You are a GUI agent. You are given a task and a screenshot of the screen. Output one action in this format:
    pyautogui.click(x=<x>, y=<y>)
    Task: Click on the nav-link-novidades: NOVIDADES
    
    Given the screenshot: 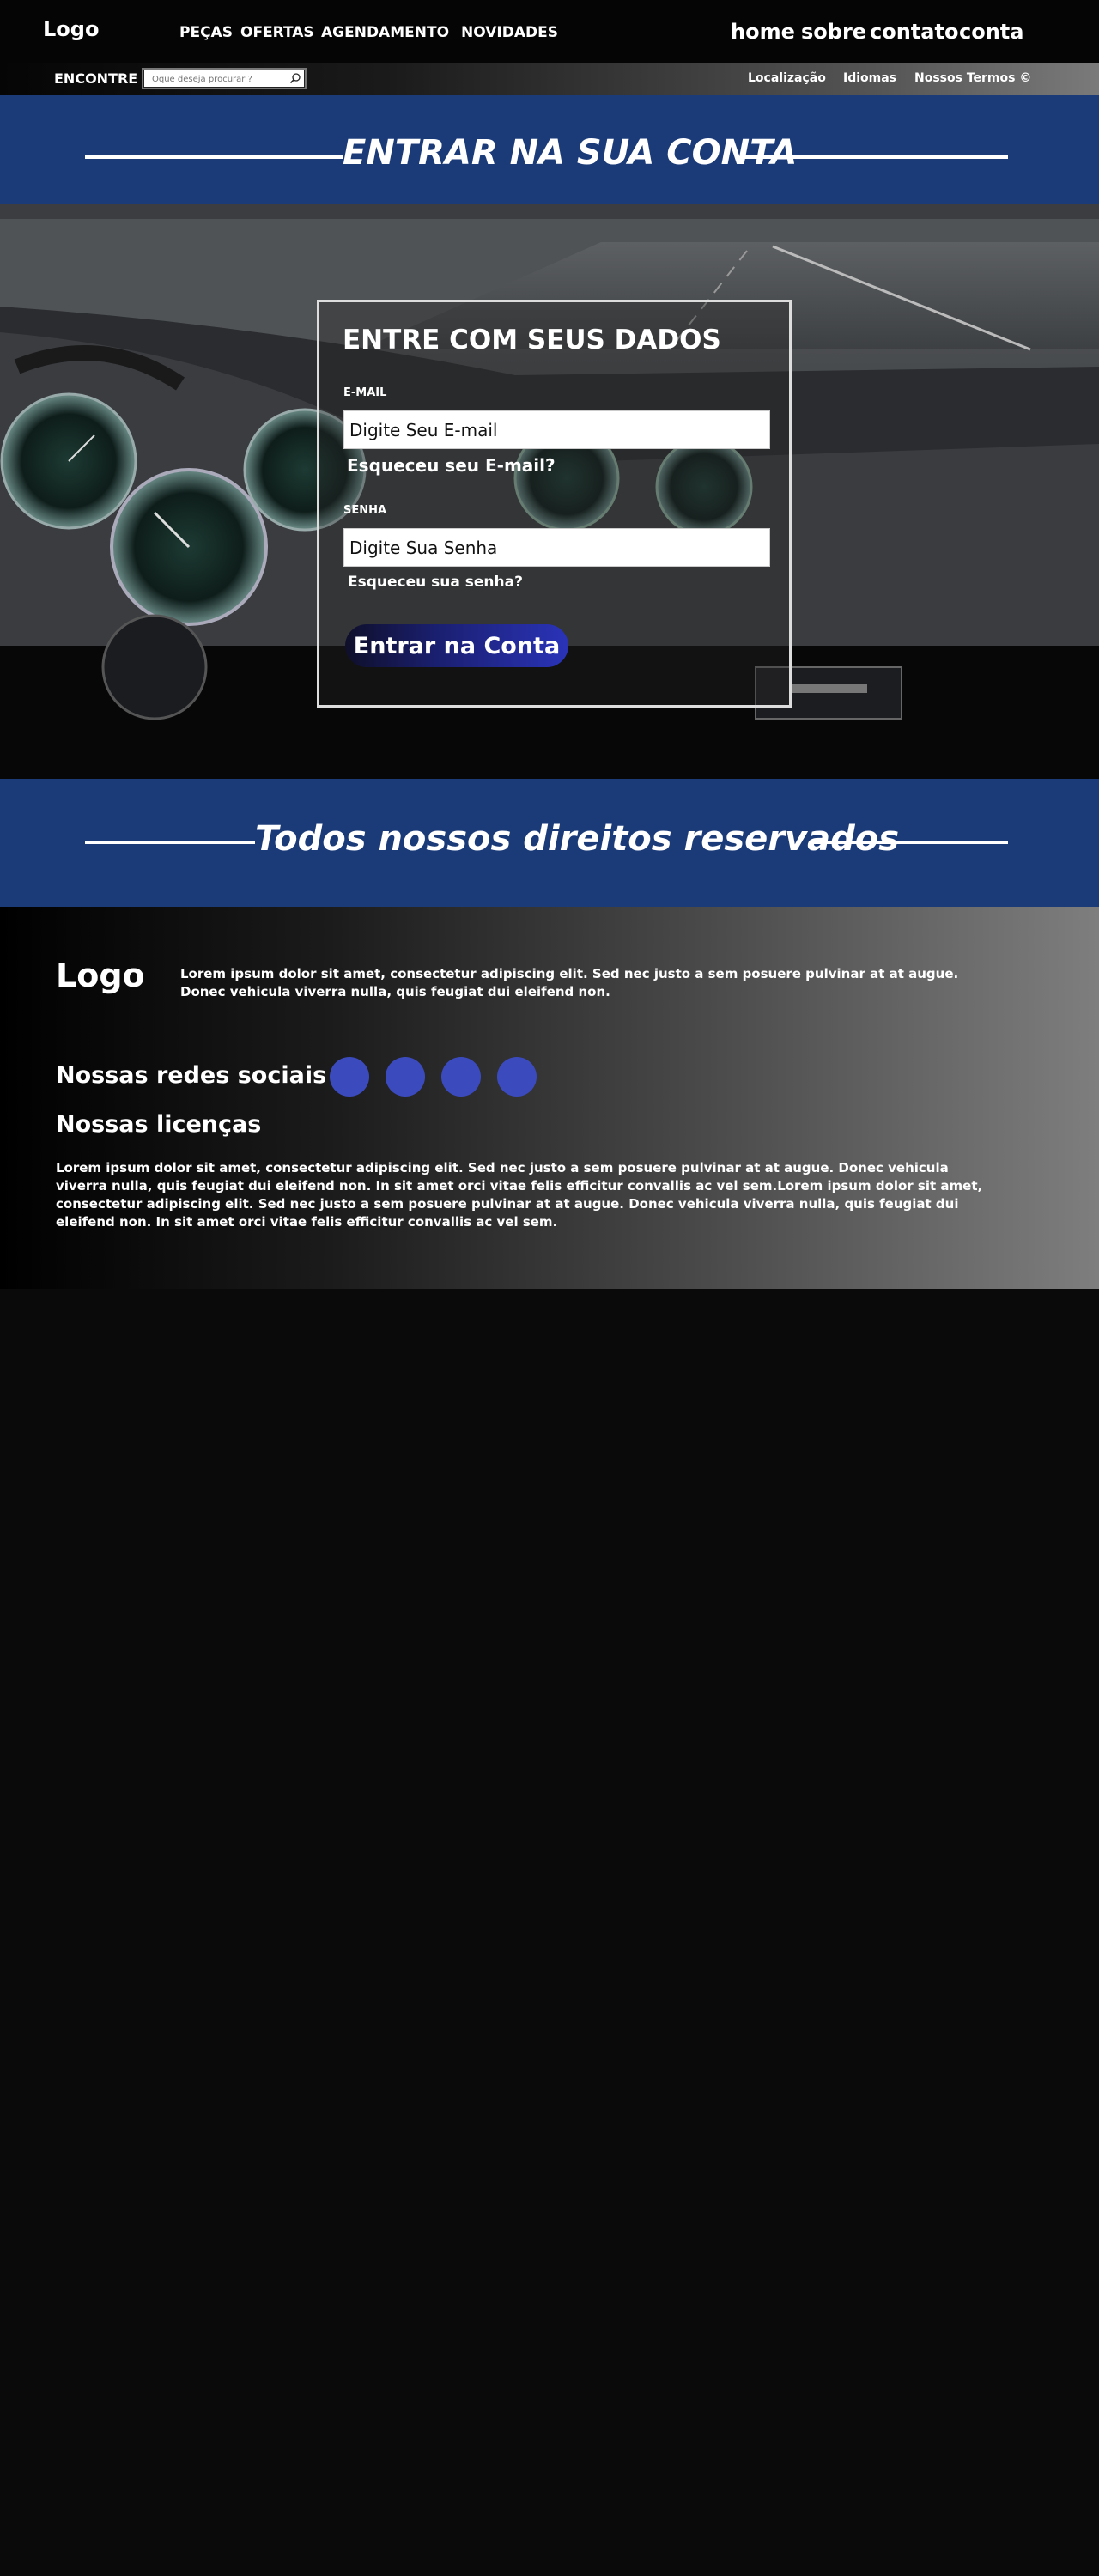 What is the action you would take?
    pyautogui.click(x=509, y=32)
    